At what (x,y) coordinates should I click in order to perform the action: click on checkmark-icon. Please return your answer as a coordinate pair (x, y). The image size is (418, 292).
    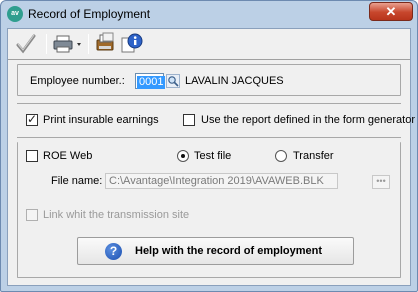
    Looking at the image, I should click on (26, 44).